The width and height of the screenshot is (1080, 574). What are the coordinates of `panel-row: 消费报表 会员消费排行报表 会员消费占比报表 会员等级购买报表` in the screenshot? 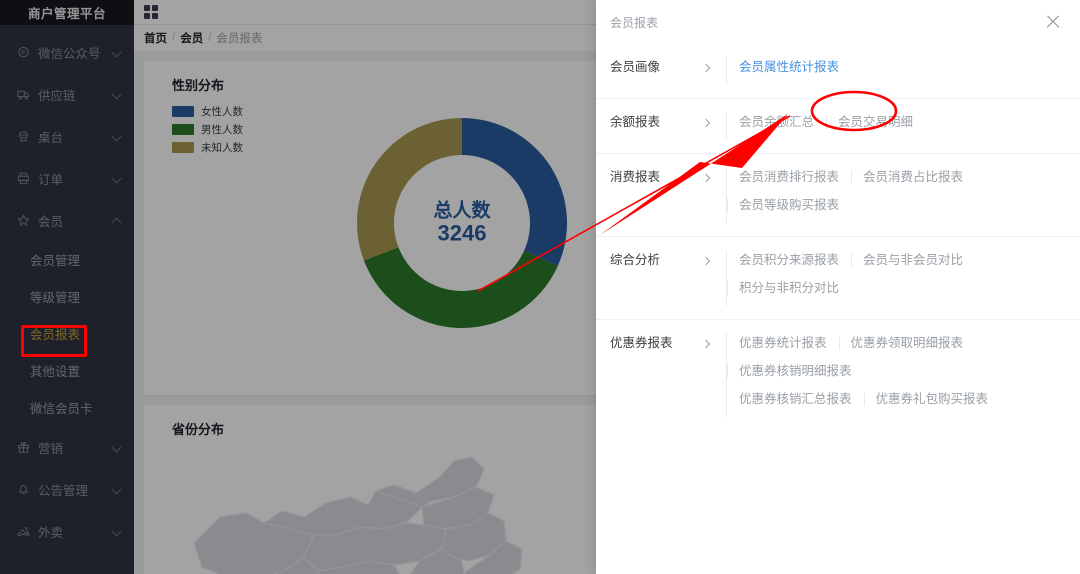 It's located at (838, 194).